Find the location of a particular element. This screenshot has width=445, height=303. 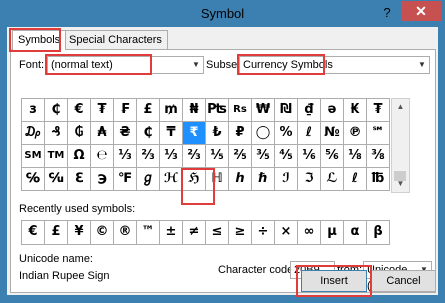

recent-symbol-cell: € is located at coordinates (33, 233).